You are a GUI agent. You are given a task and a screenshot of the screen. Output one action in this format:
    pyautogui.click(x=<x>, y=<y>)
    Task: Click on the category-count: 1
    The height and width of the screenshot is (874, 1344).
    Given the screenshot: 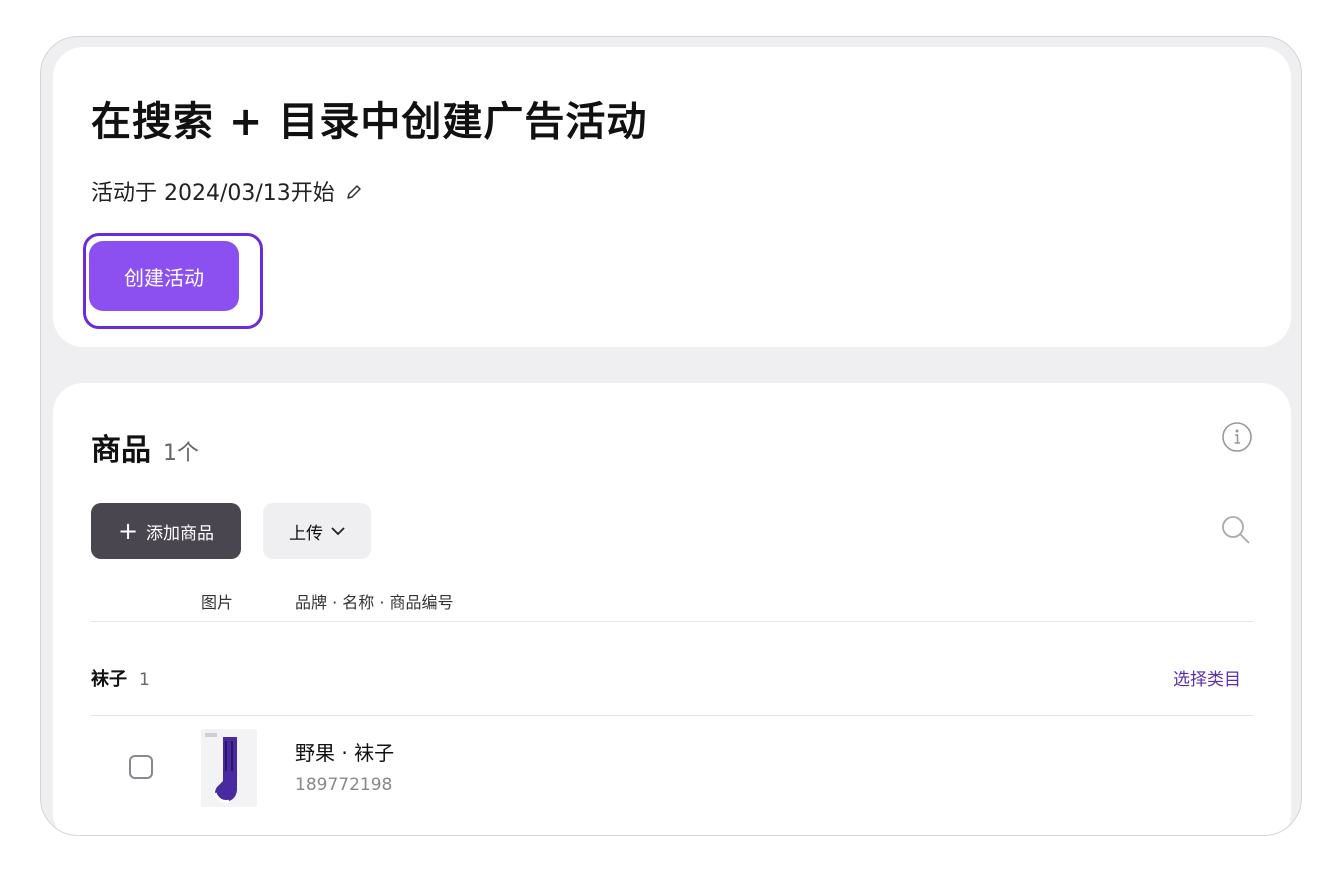 What is the action you would take?
    pyautogui.click(x=144, y=680)
    